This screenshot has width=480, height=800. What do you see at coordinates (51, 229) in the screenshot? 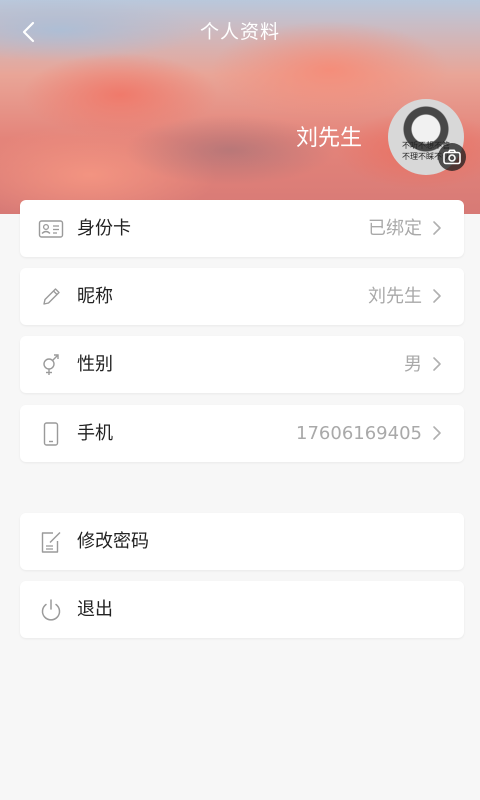
I see `id-card-icon` at bounding box center [51, 229].